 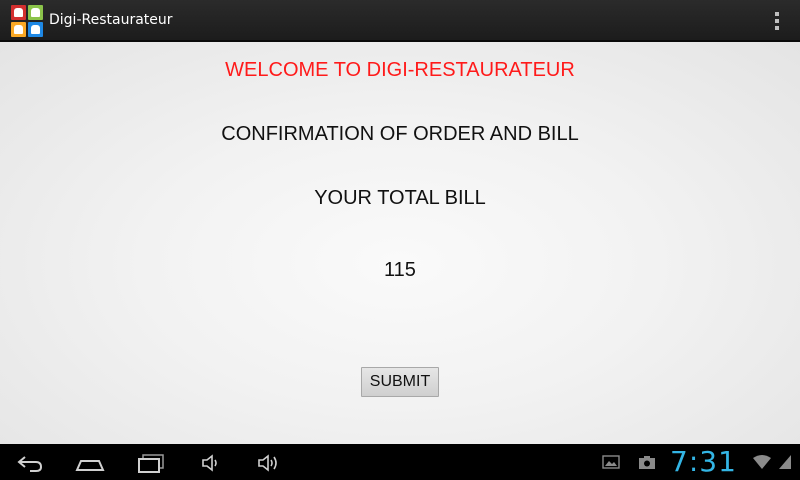 I want to click on back-icon, so click(x=30, y=463).